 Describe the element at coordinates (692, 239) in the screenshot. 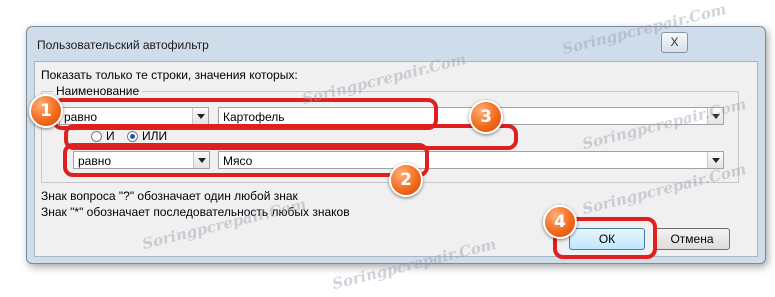

I see `cancel-button: Отмена` at that location.